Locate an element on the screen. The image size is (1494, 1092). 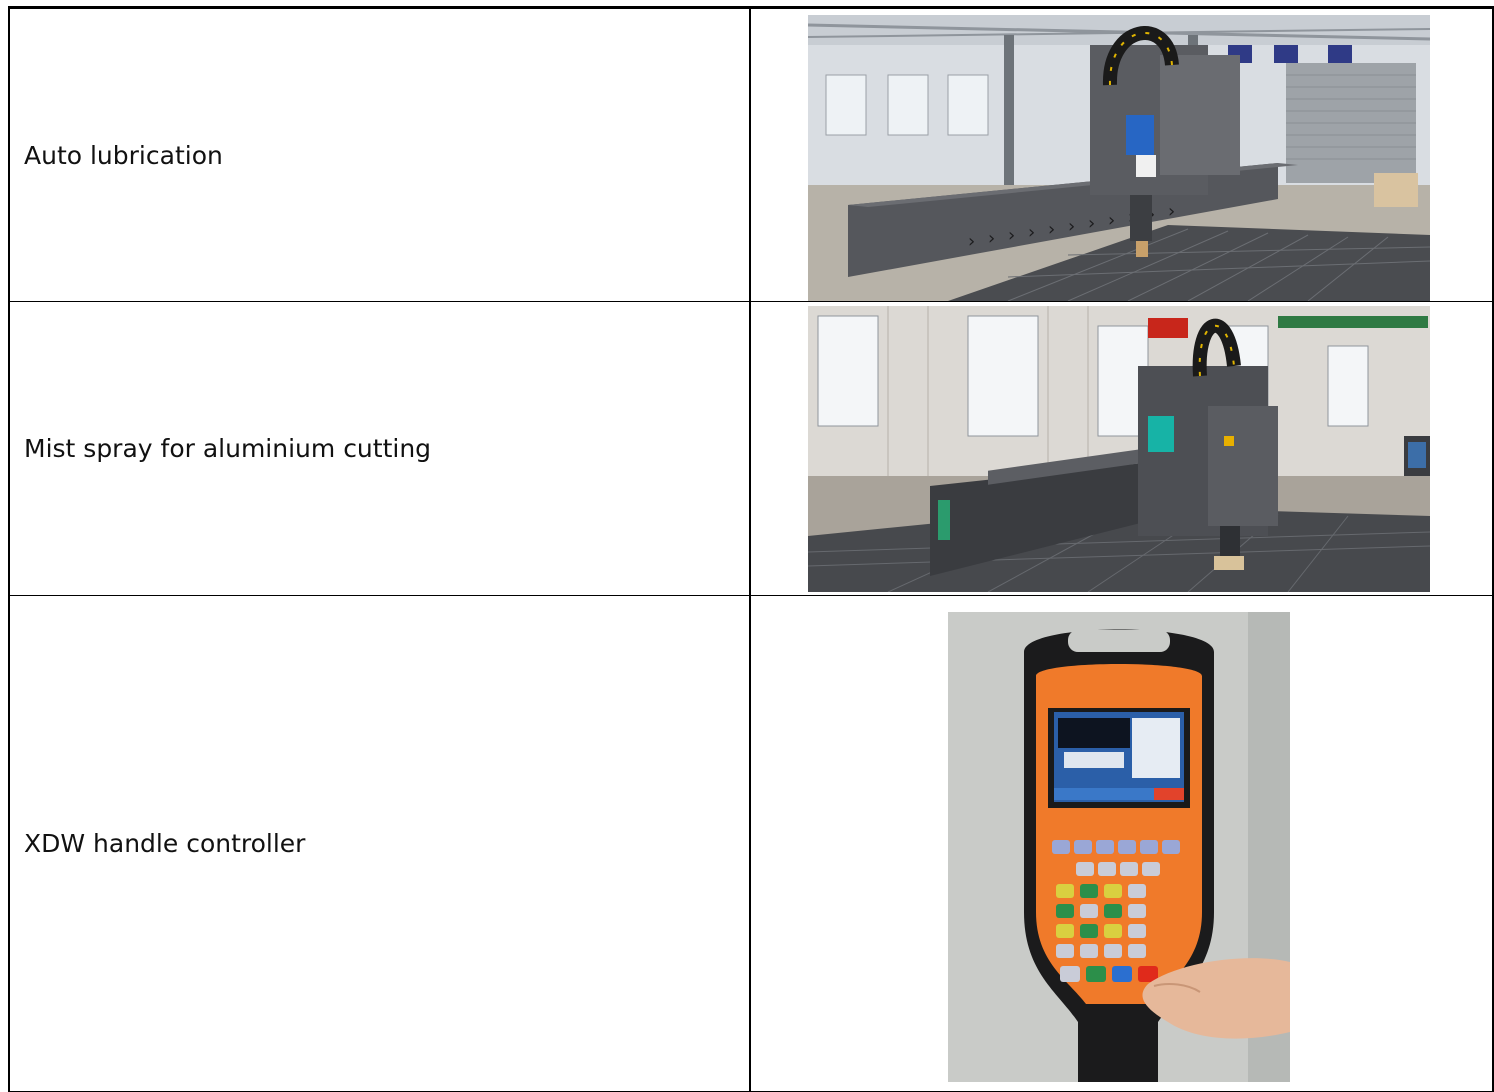
feature-label: XDW handle controller is located at coordinates (165, 843).